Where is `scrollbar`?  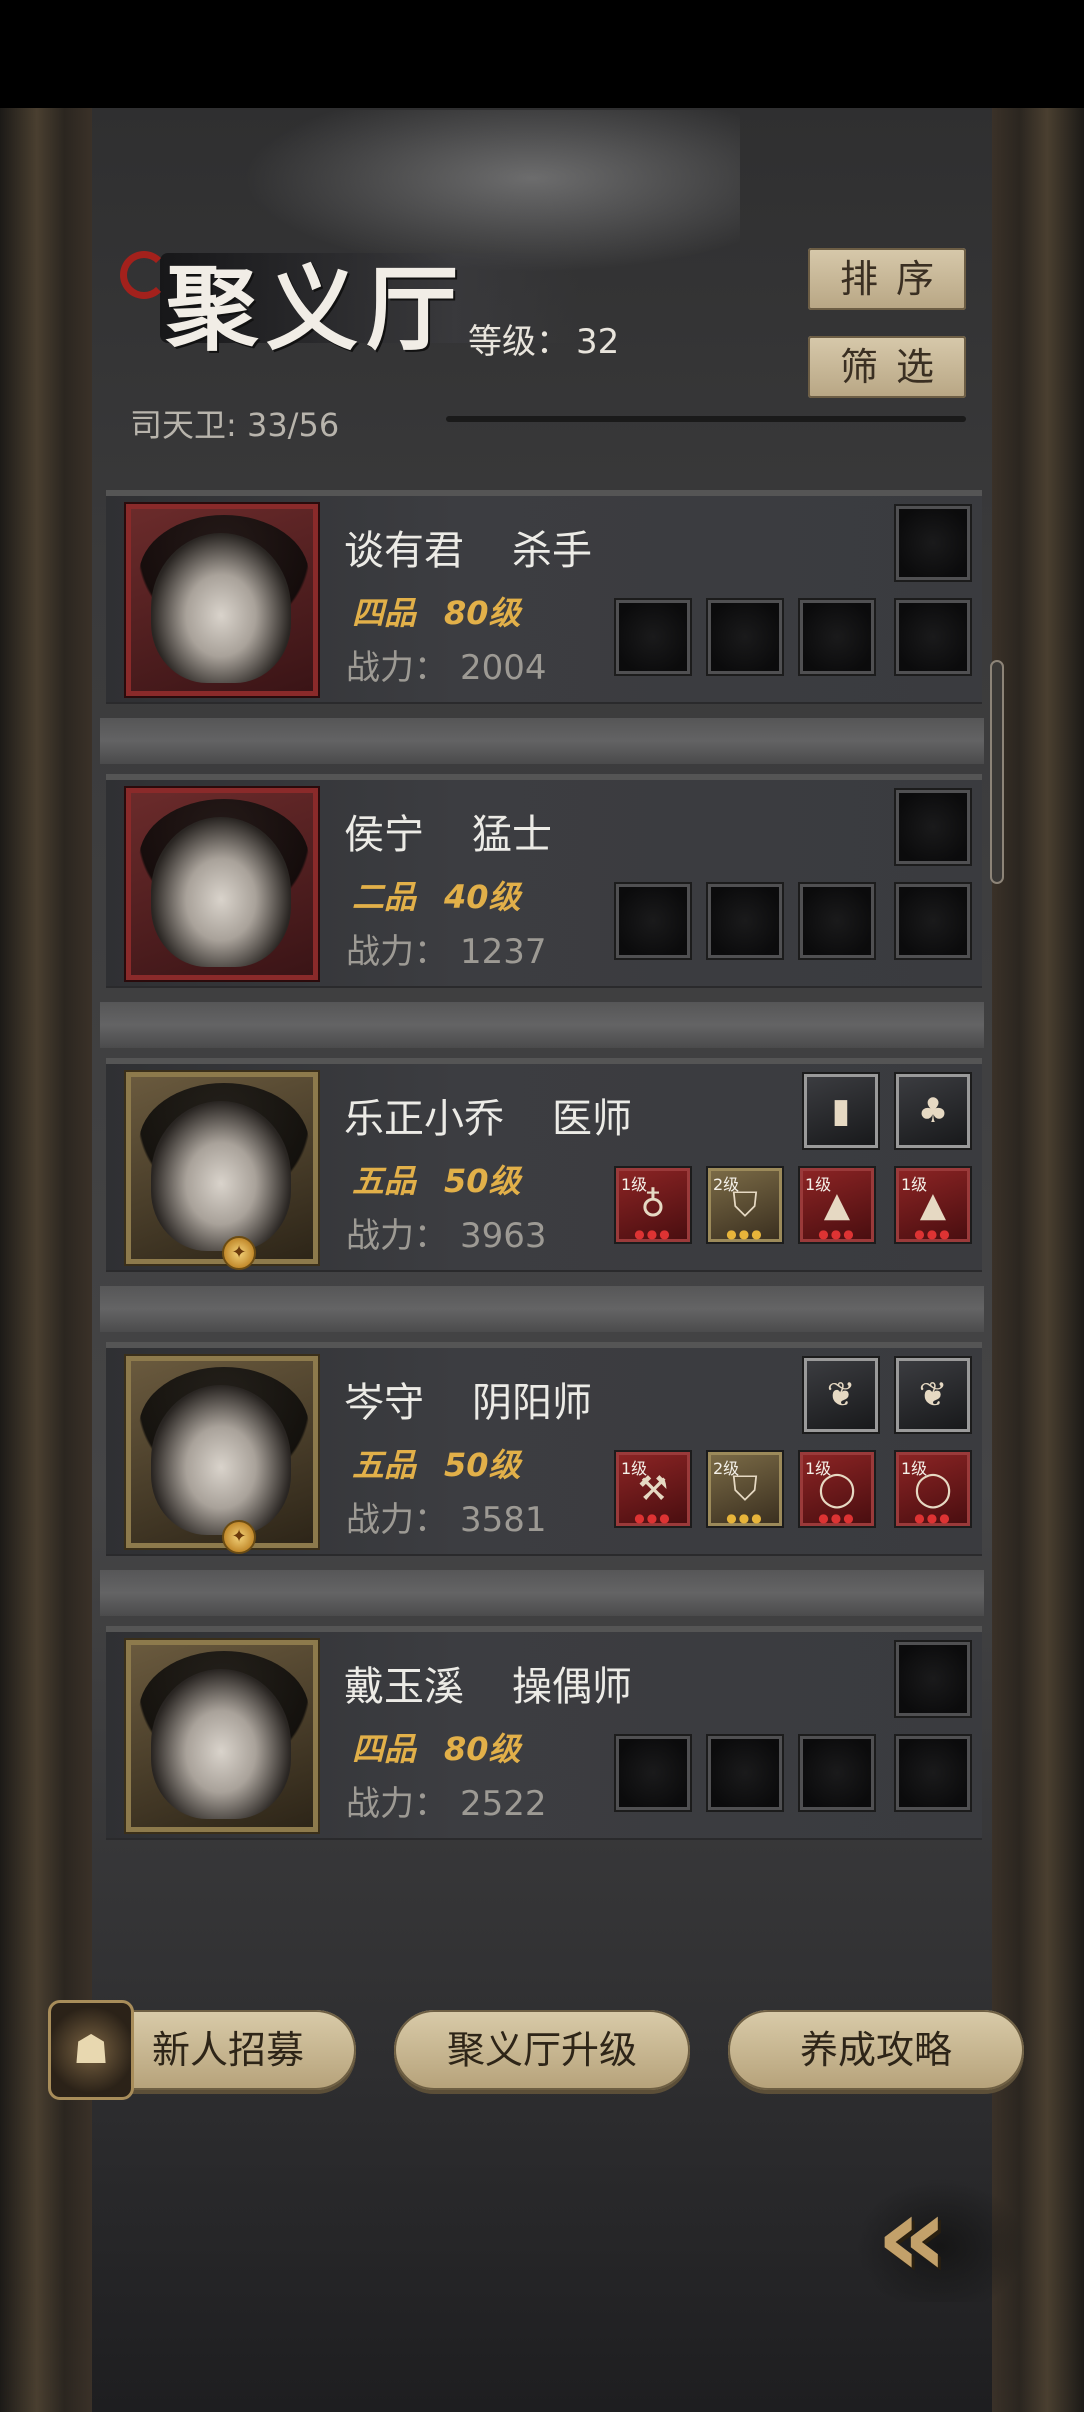 scrollbar is located at coordinates (997, 772).